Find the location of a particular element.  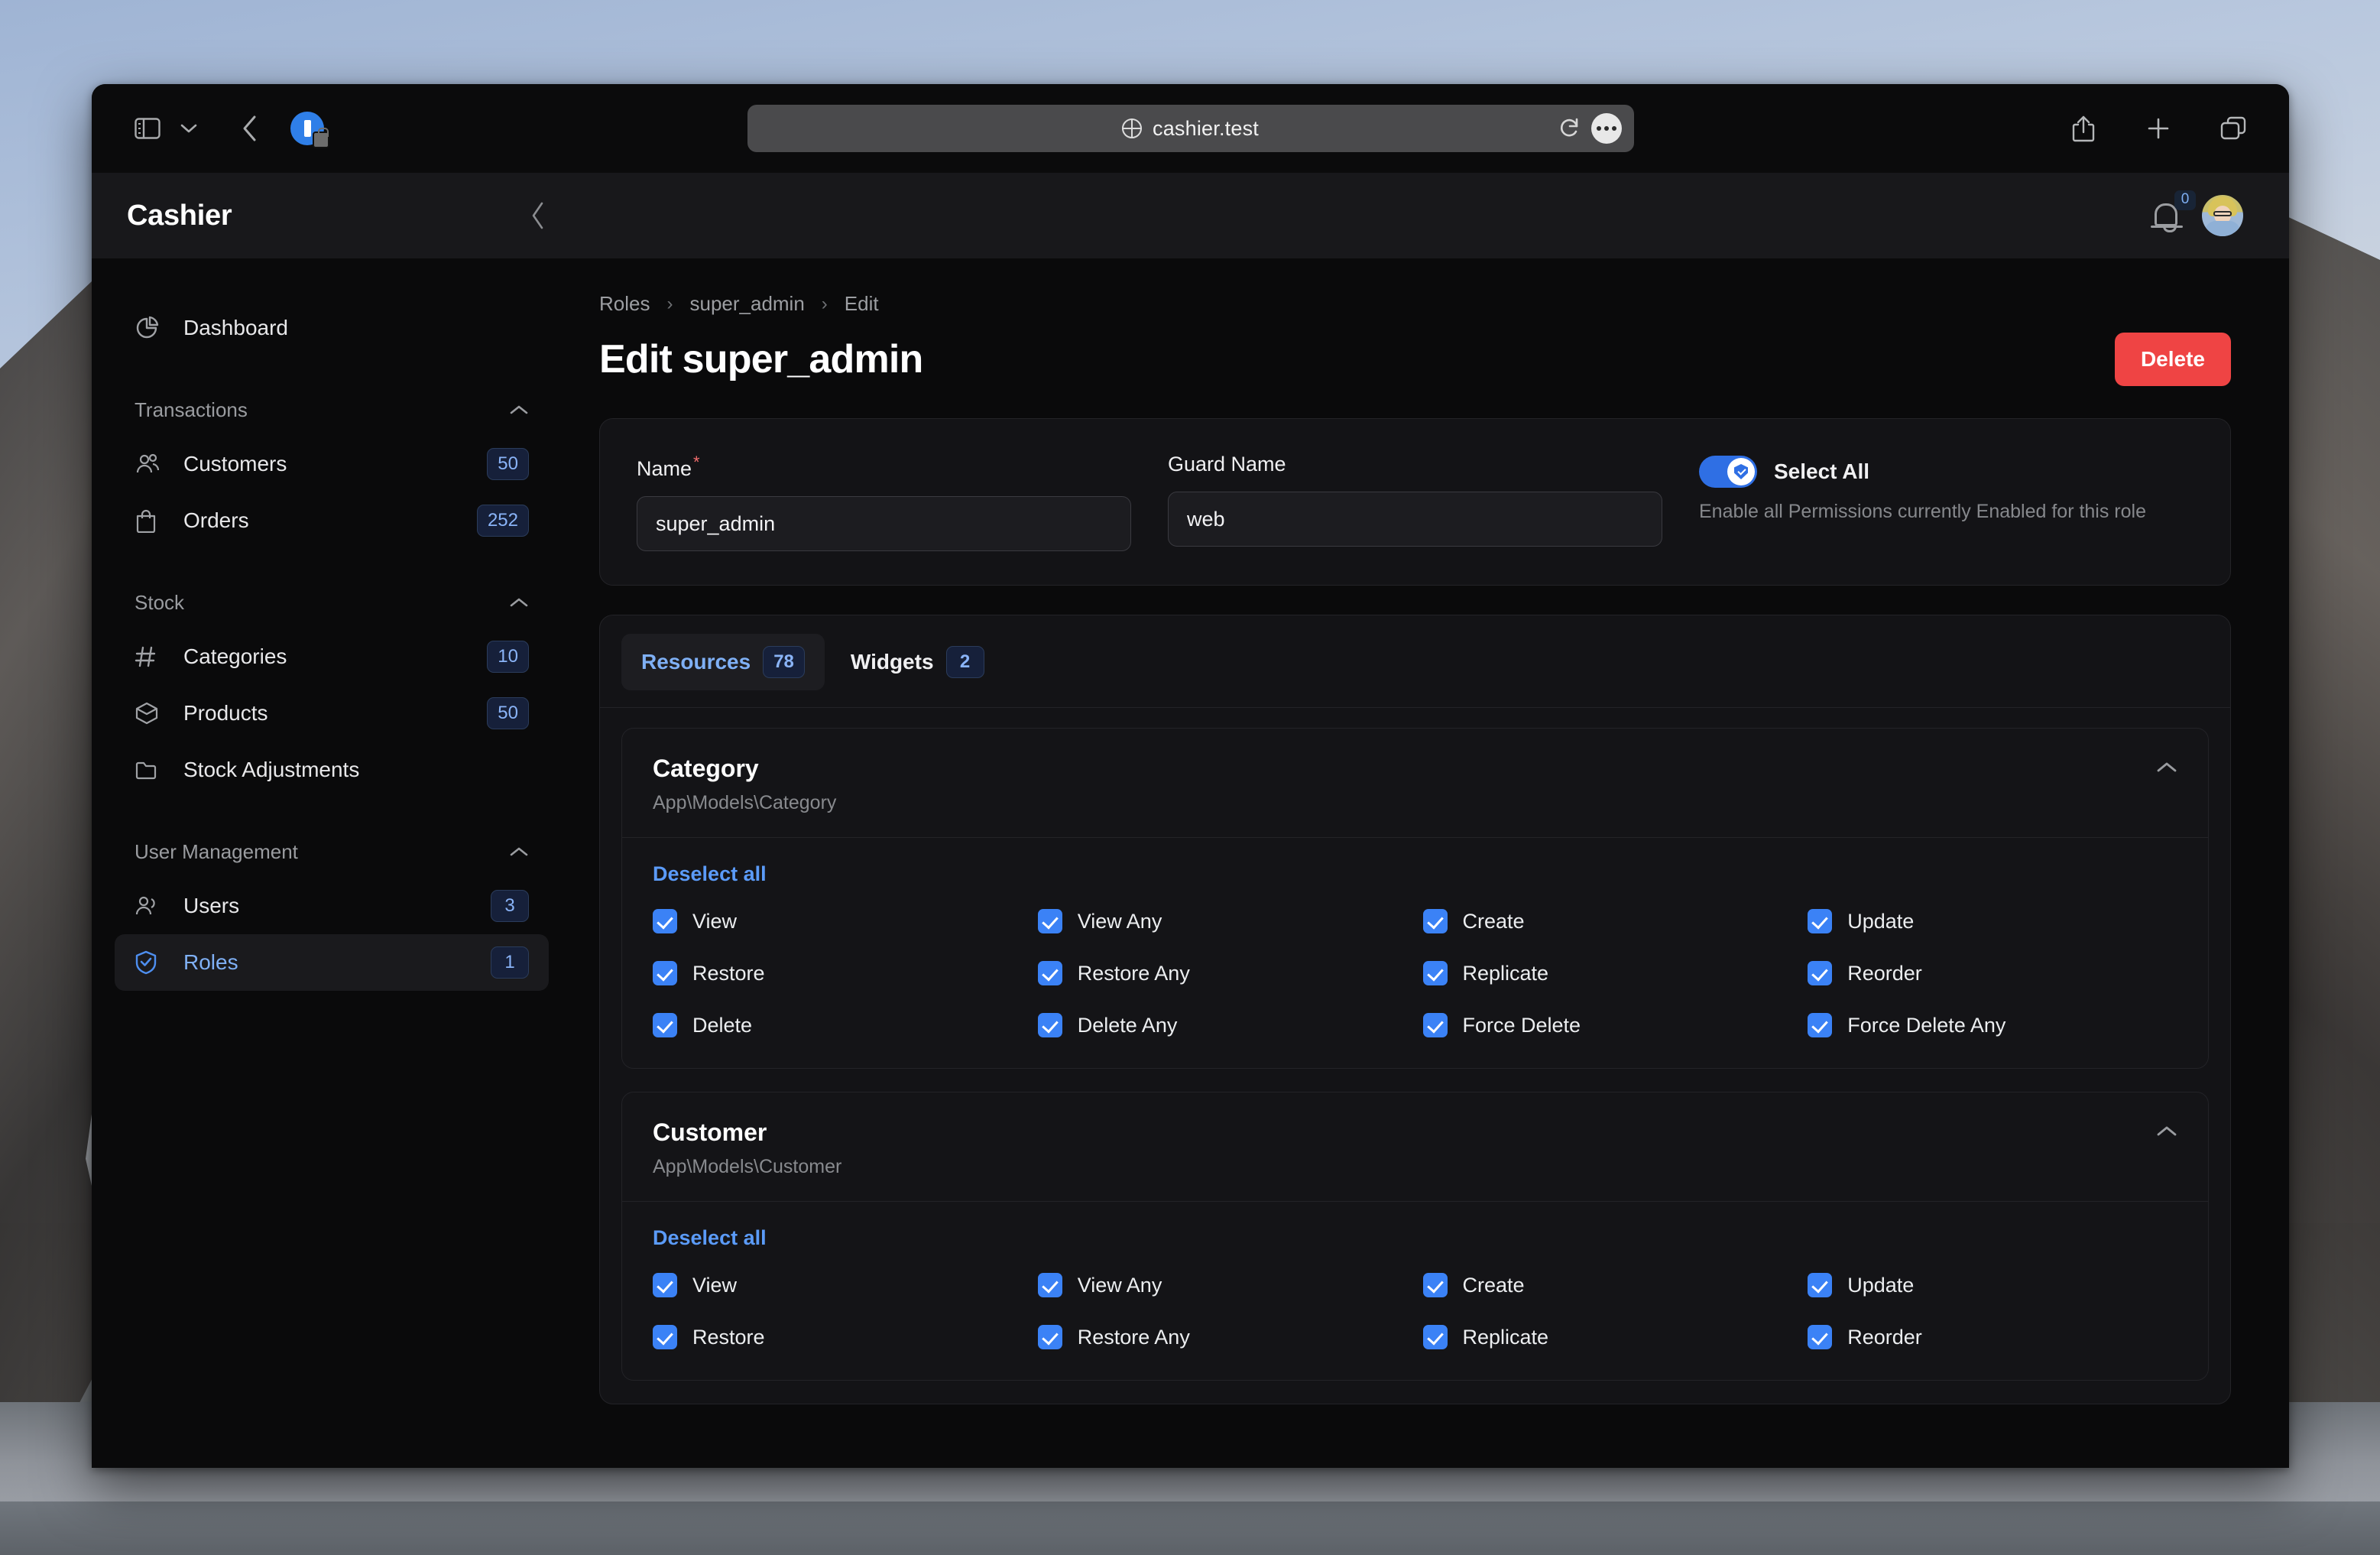

select-all-label: Select All is located at coordinates (1822, 471).